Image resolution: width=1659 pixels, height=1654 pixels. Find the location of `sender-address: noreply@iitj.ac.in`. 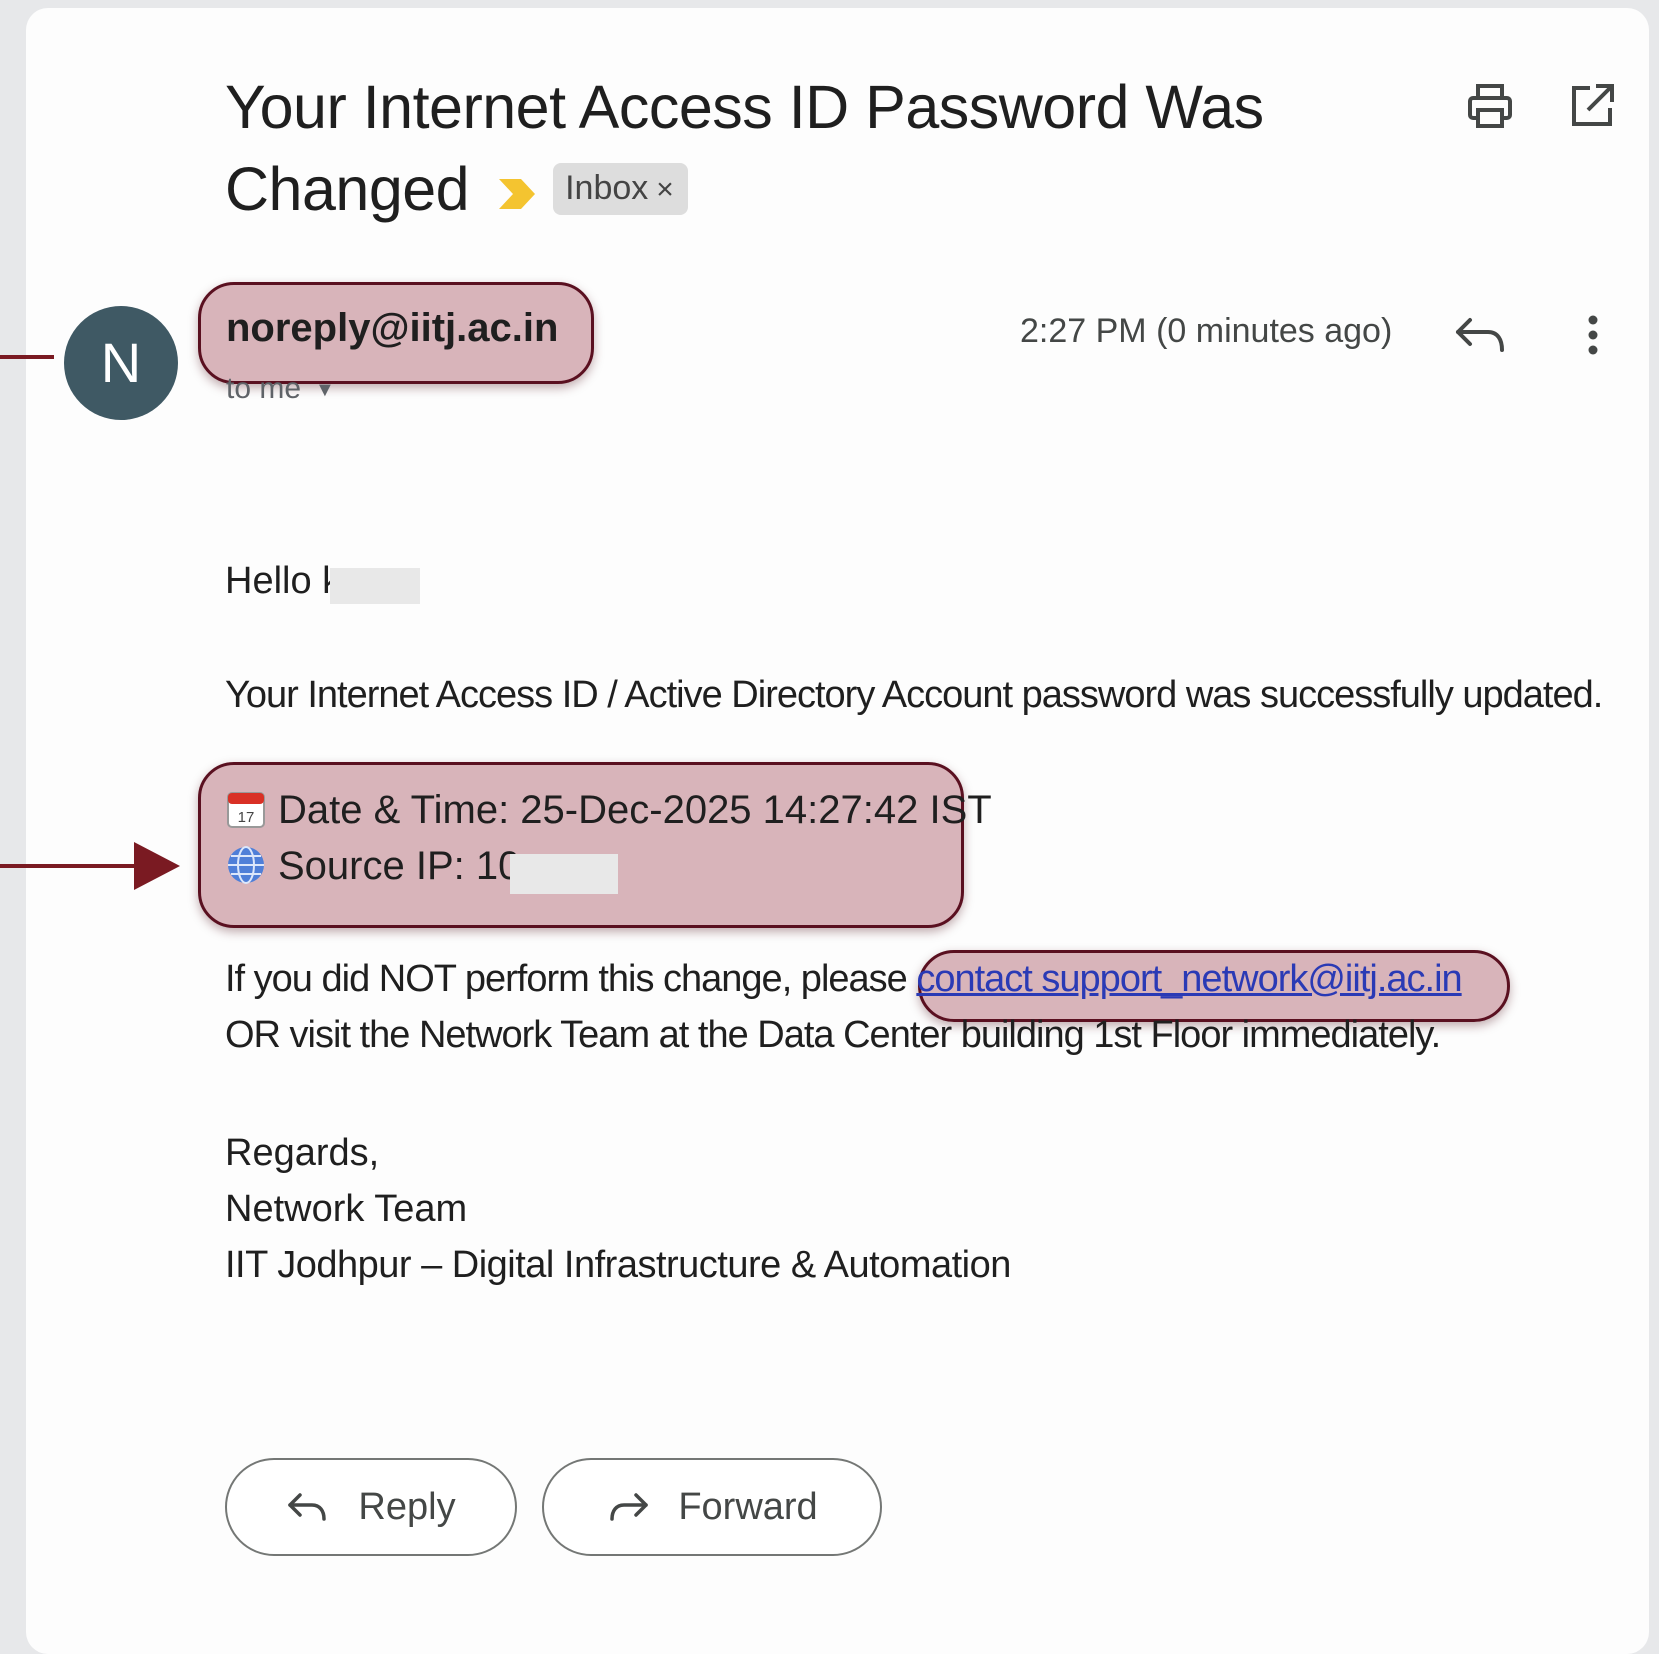

sender-address: noreply@iitj.ac.in is located at coordinates (392, 328).